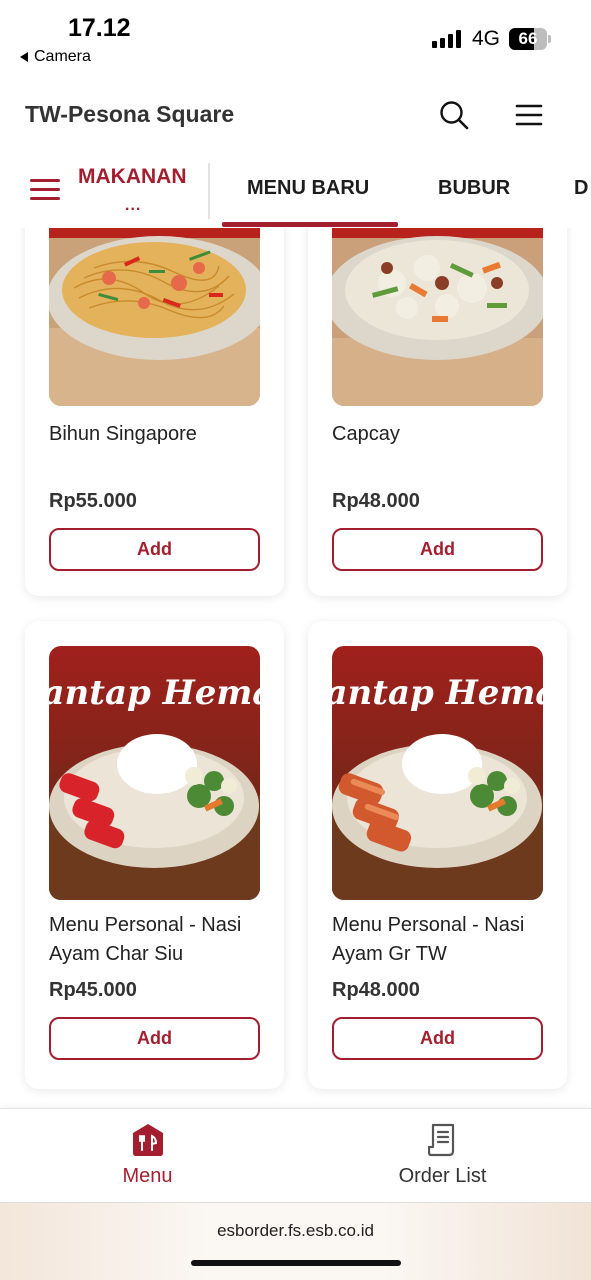  What do you see at coordinates (486, 38) in the screenshot?
I see `network-type: 4G` at bounding box center [486, 38].